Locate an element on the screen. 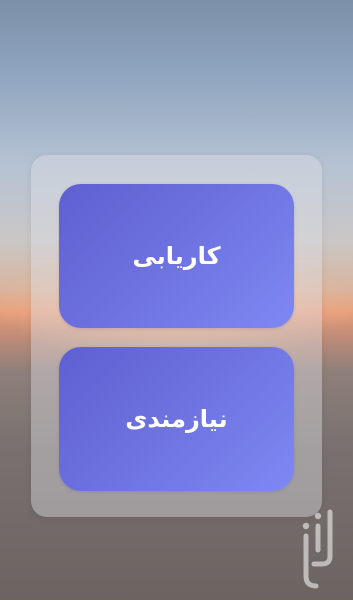 The width and height of the screenshot is (353, 600). job-search-label: کاریابی is located at coordinates (176, 256).